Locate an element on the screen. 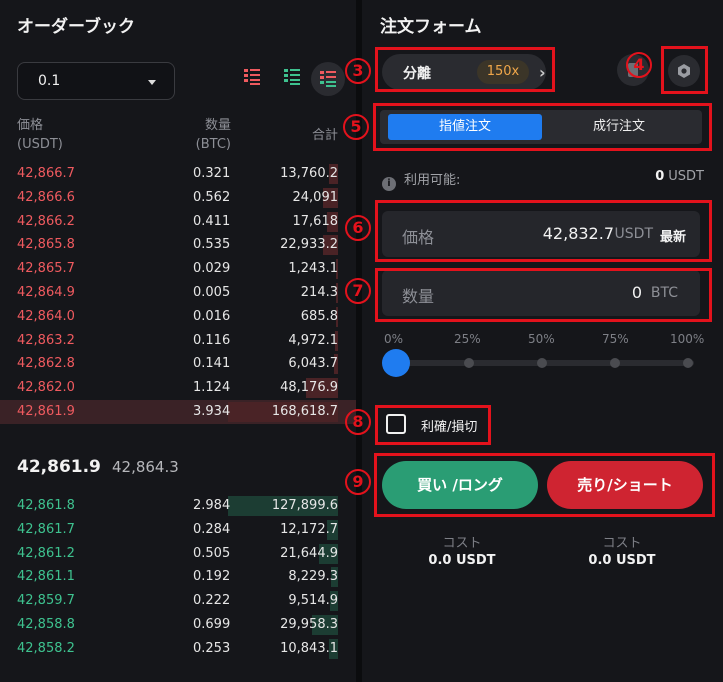 Image resolution: width=723 pixels, height=682 pixels. slider-label-75: 75% is located at coordinates (615, 339).